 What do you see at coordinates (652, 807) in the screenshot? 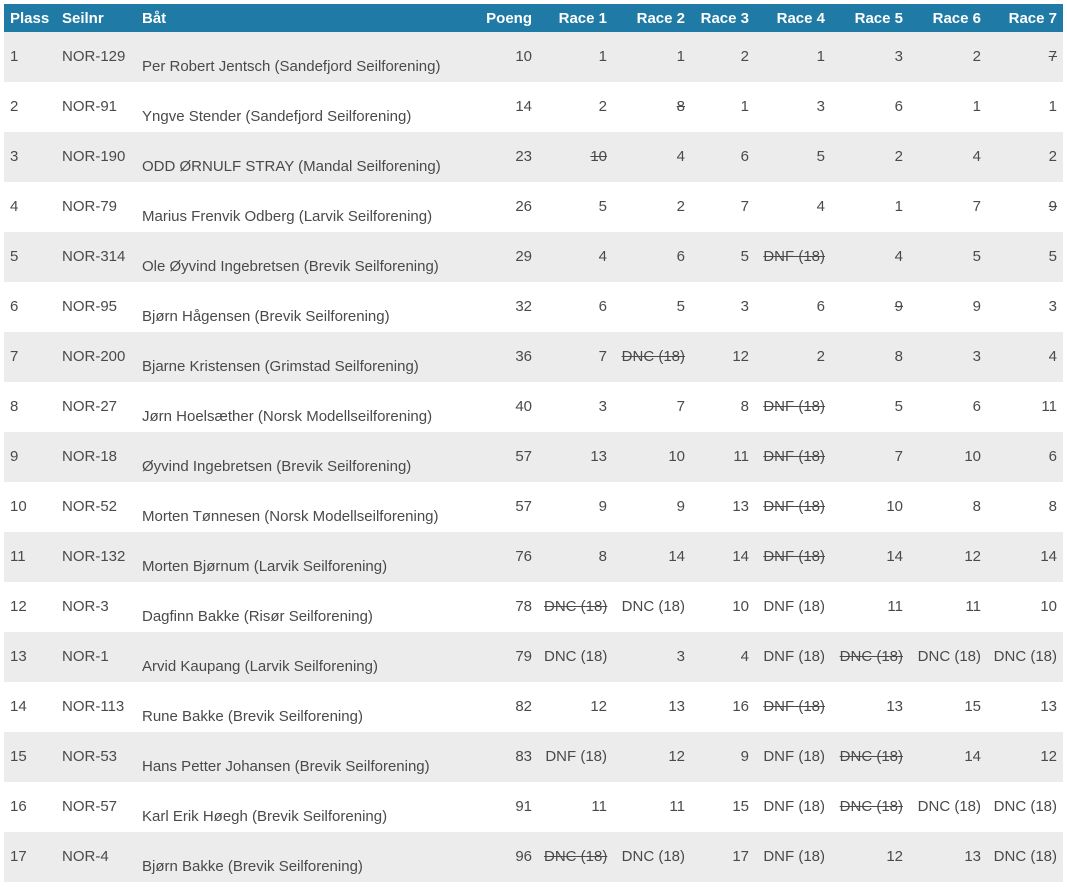
I see `cell-race-2: 11` at bounding box center [652, 807].